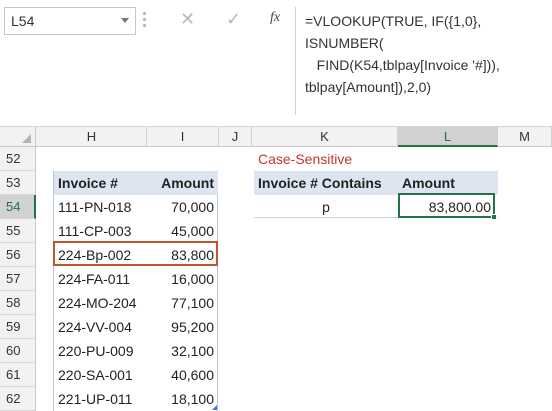 The image size is (552, 411). What do you see at coordinates (368, 87) in the screenshot?
I see `formula-line: tblpay[Amount]),2,0)` at bounding box center [368, 87].